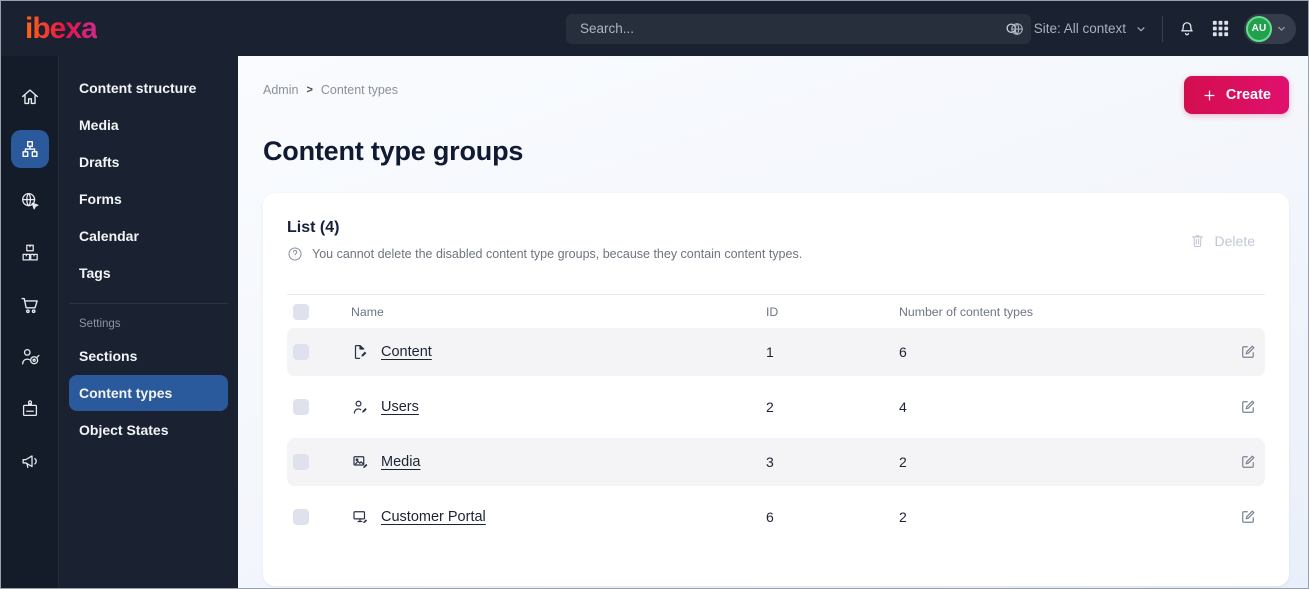  What do you see at coordinates (30, 201) in the screenshot?
I see `globe-cursor-icon` at bounding box center [30, 201].